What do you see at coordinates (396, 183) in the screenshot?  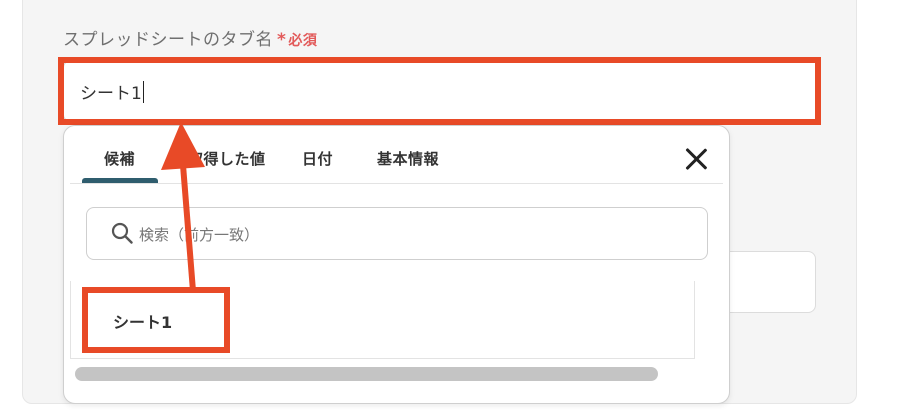 I see `tab-divider` at bounding box center [396, 183].